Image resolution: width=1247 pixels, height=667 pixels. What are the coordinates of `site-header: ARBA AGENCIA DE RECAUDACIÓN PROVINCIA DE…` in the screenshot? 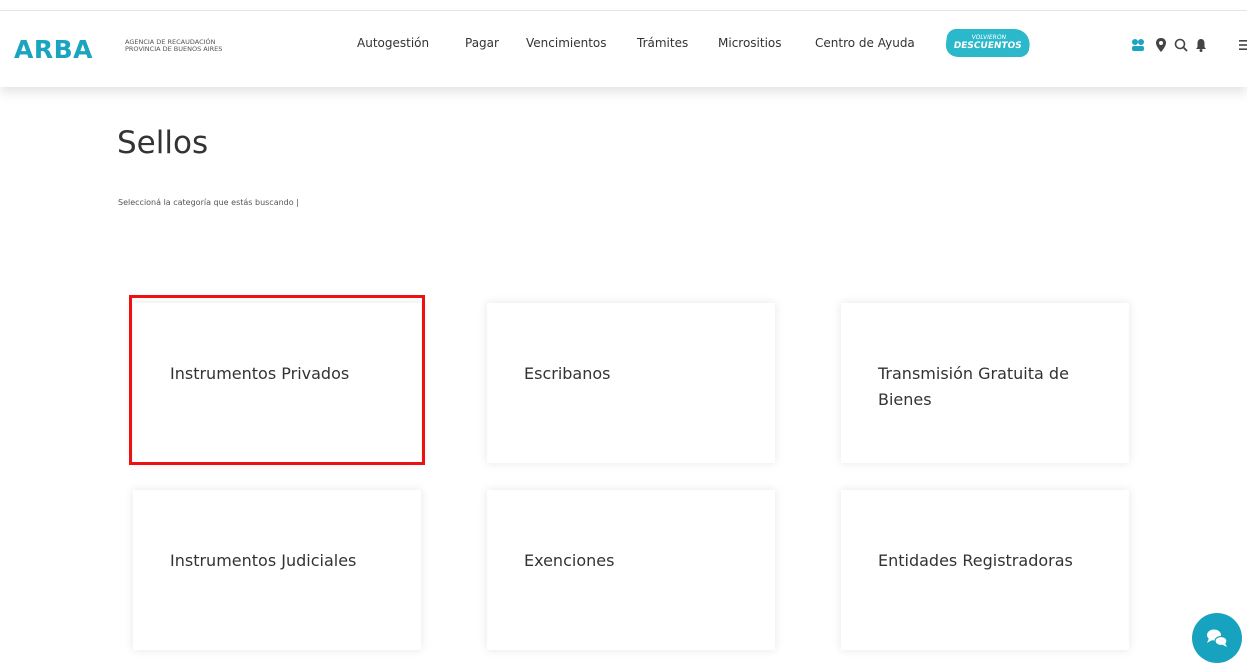 It's located at (623, 49).